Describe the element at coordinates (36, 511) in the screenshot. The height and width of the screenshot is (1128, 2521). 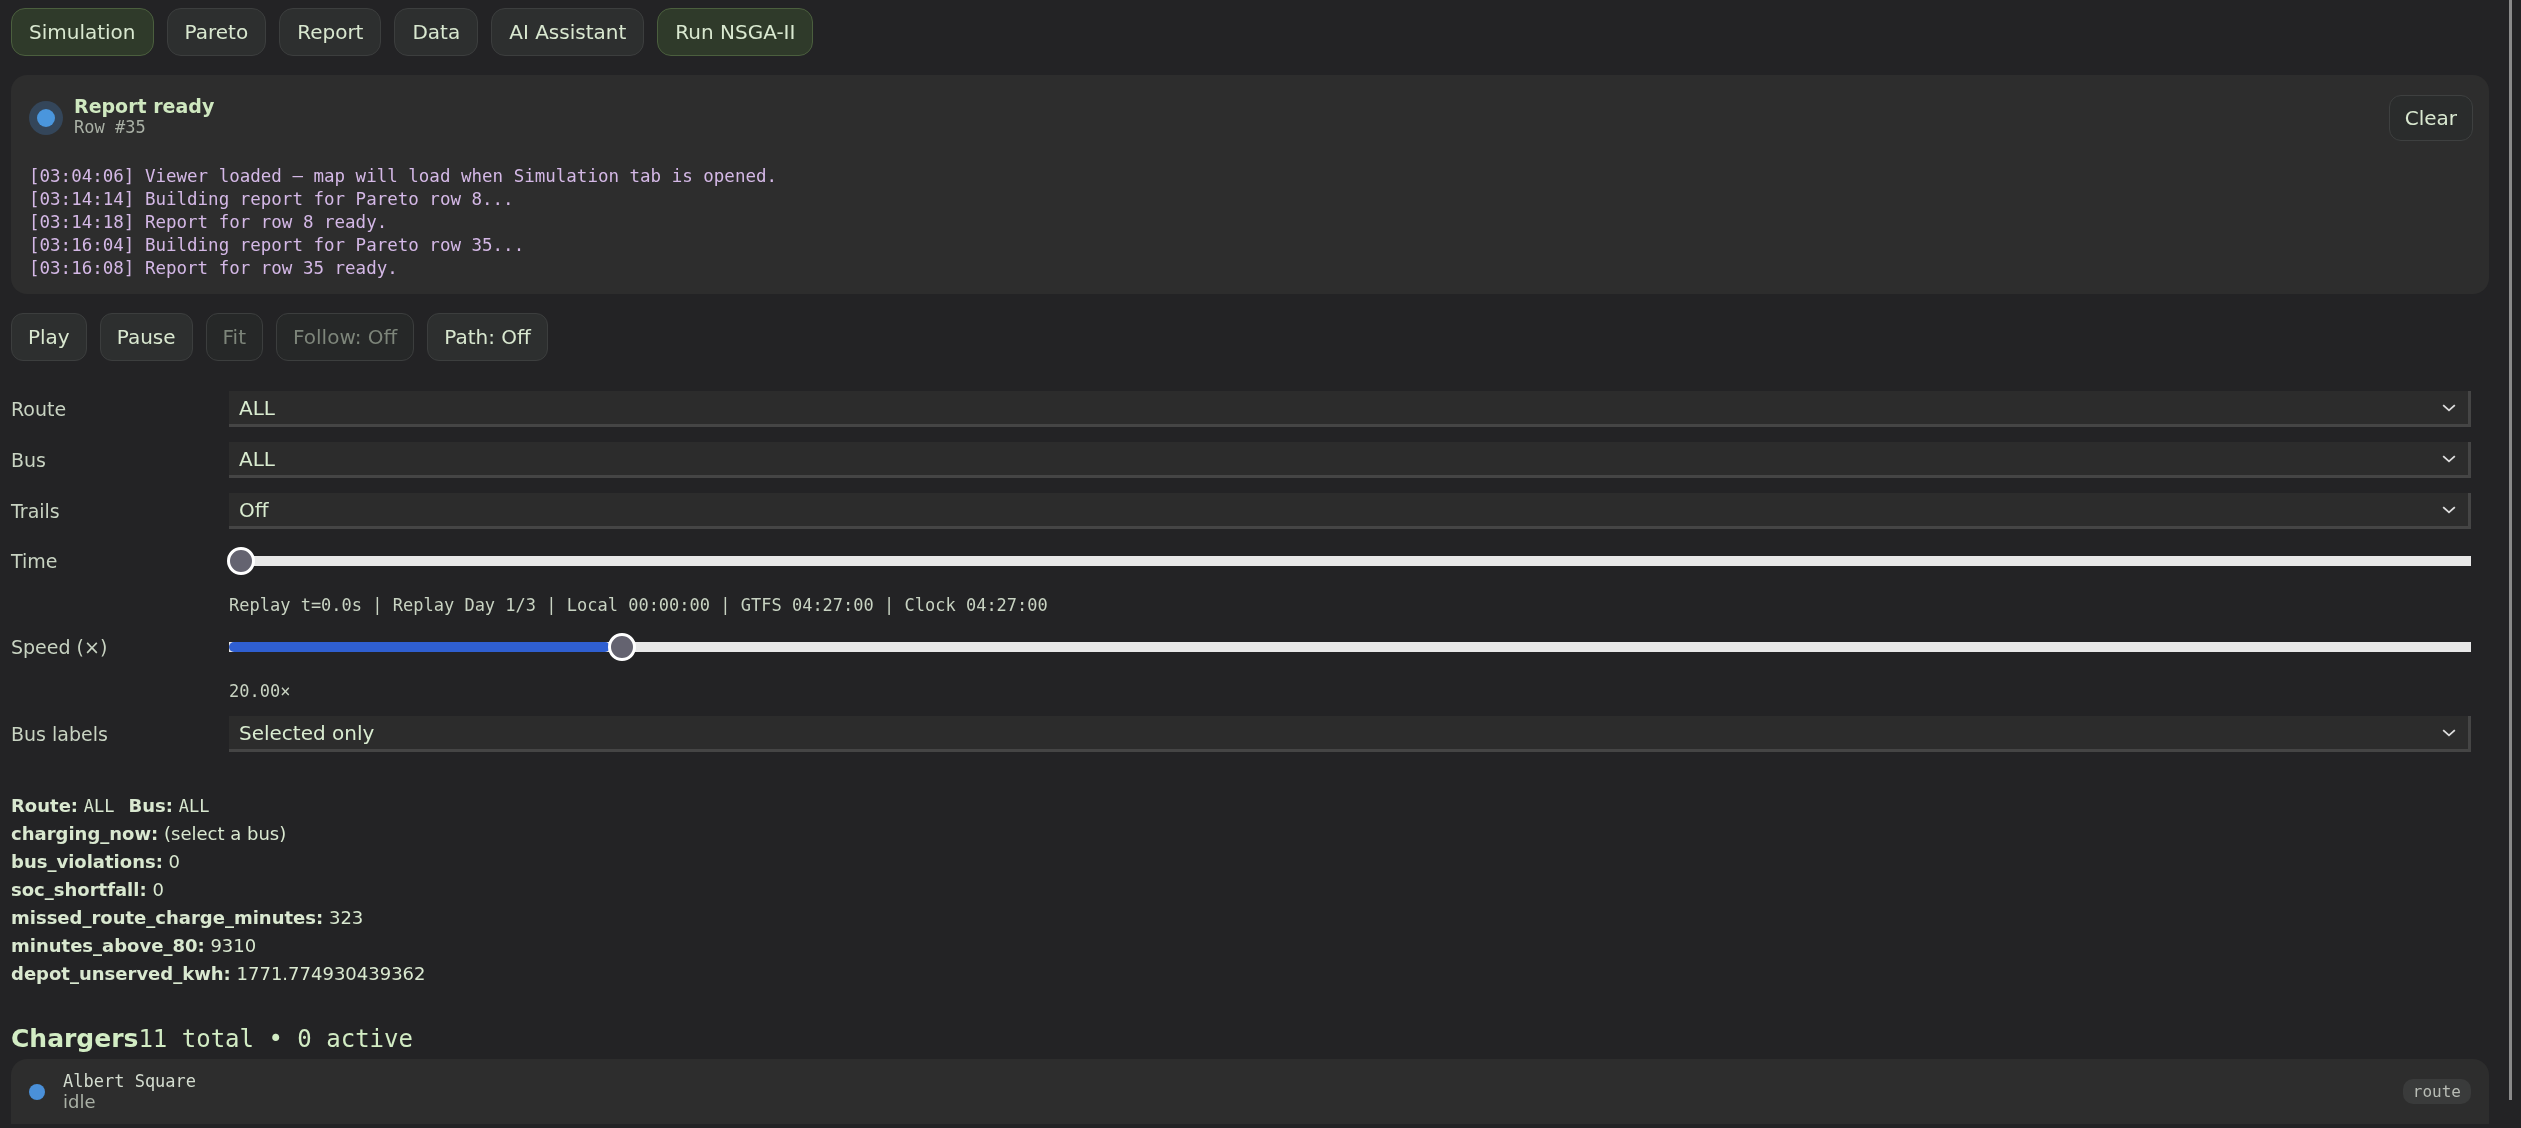
I see `setting-label: Trails` at that location.